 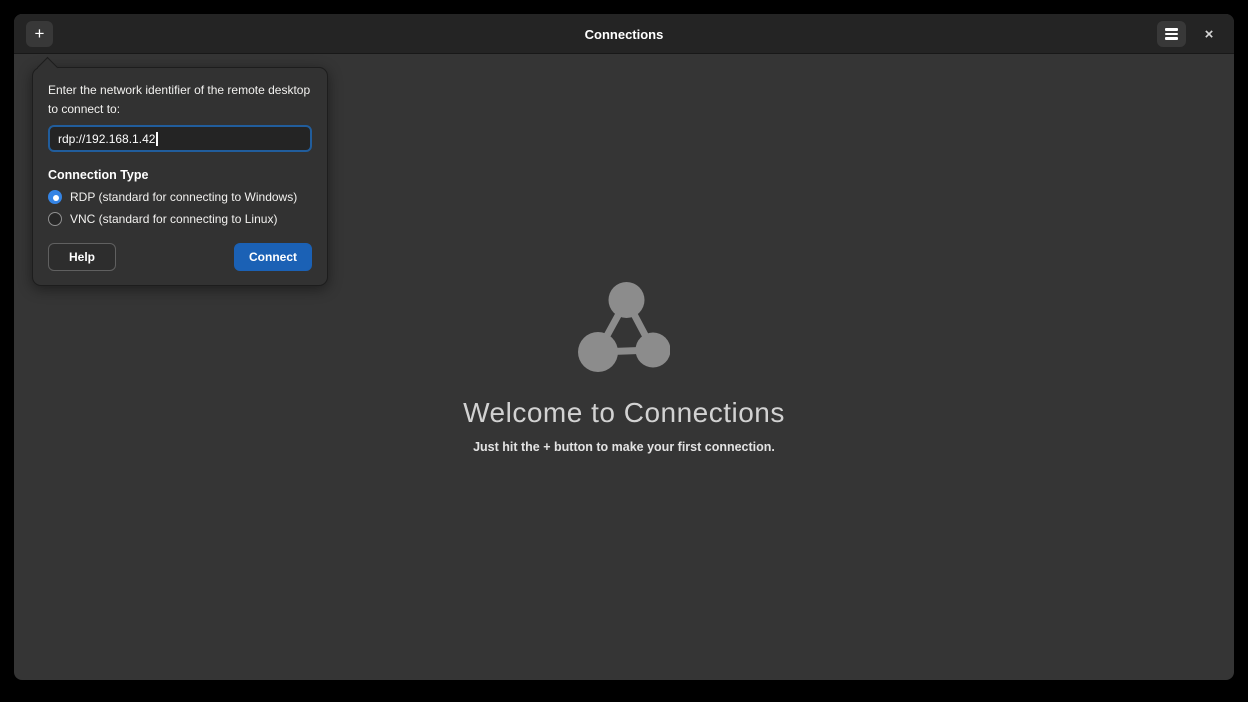 What do you see at coordinates (273, 257) in the screenshot?
I see `connect-button: Connect` at bounding box center [273, 257].